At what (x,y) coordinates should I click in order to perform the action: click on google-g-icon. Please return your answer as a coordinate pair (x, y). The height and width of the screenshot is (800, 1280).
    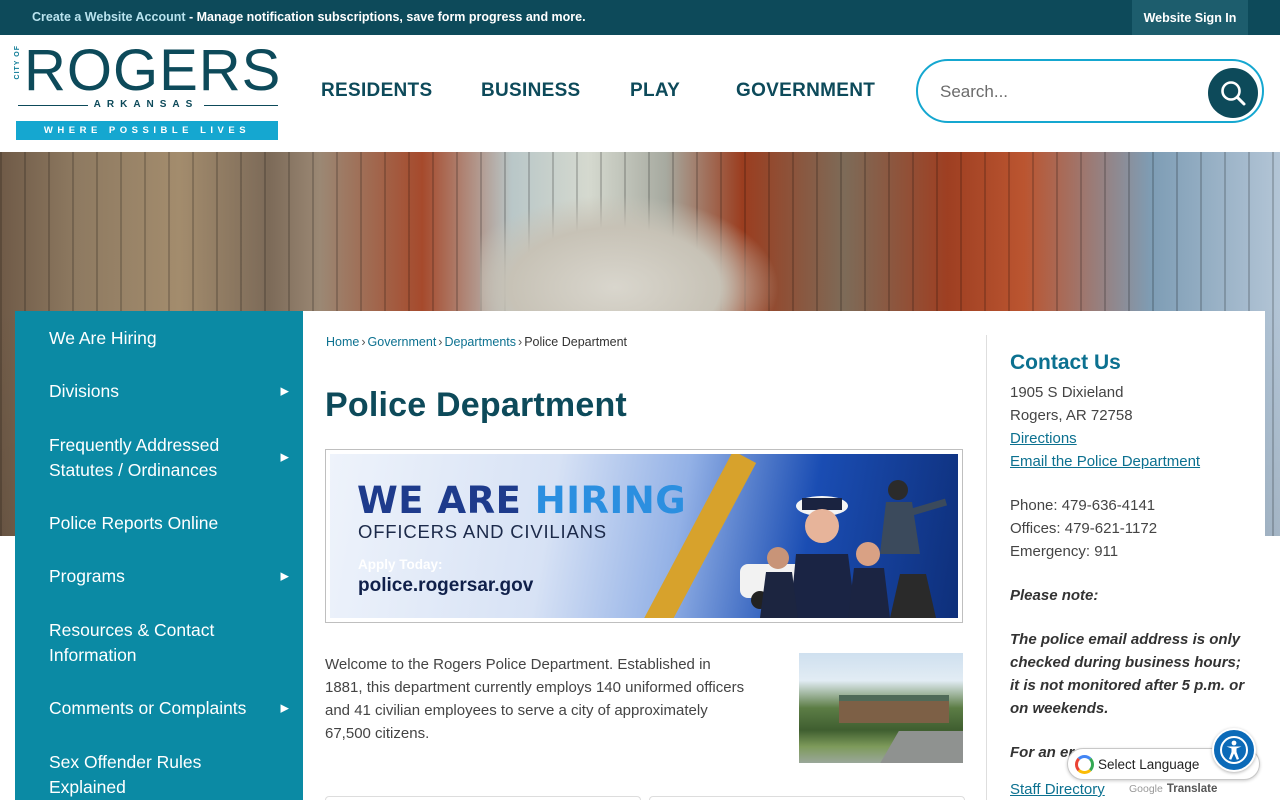
    Looking at the image, I should click on (1084, 764).